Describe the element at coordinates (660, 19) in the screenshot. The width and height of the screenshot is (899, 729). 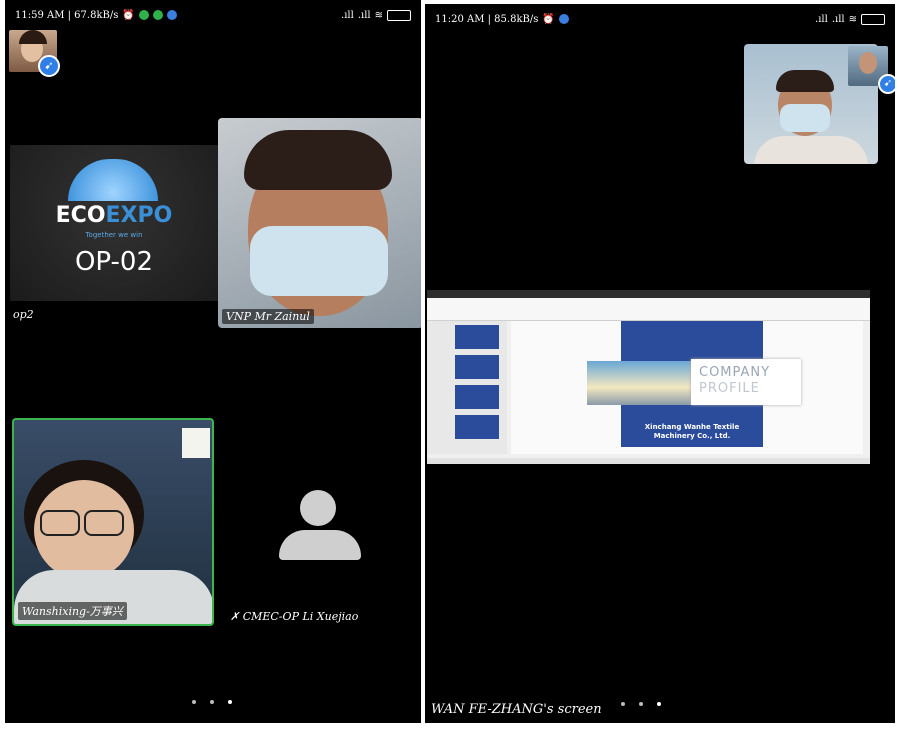
I see `status-bar: 11:20 AM | 85.8kB/s ⏰ .ıll .ıll ≋` at that location.